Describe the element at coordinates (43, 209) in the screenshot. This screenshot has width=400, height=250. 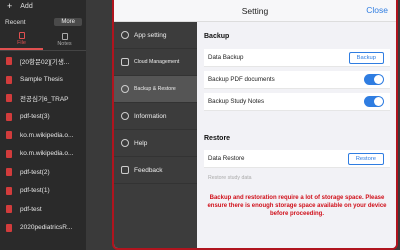
I see `list-item: pdf-test` at that location.